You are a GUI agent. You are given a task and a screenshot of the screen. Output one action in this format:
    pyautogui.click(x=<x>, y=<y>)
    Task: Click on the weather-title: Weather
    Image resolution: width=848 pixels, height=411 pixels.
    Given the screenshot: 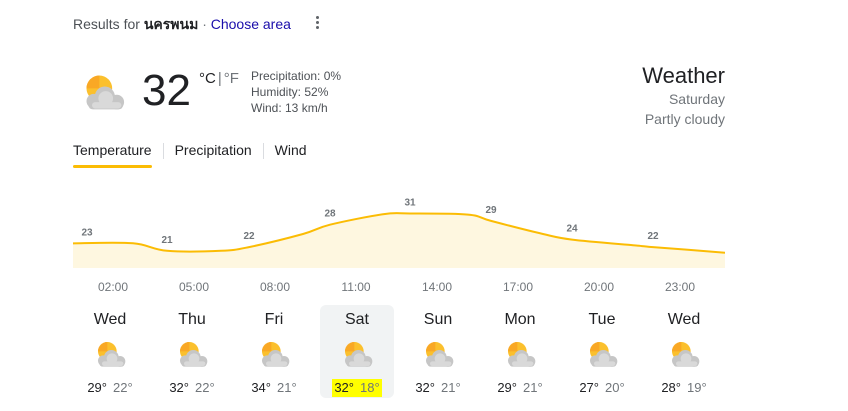 What is the action you would take?
    pyautogui.click(x=683, y=75)
    